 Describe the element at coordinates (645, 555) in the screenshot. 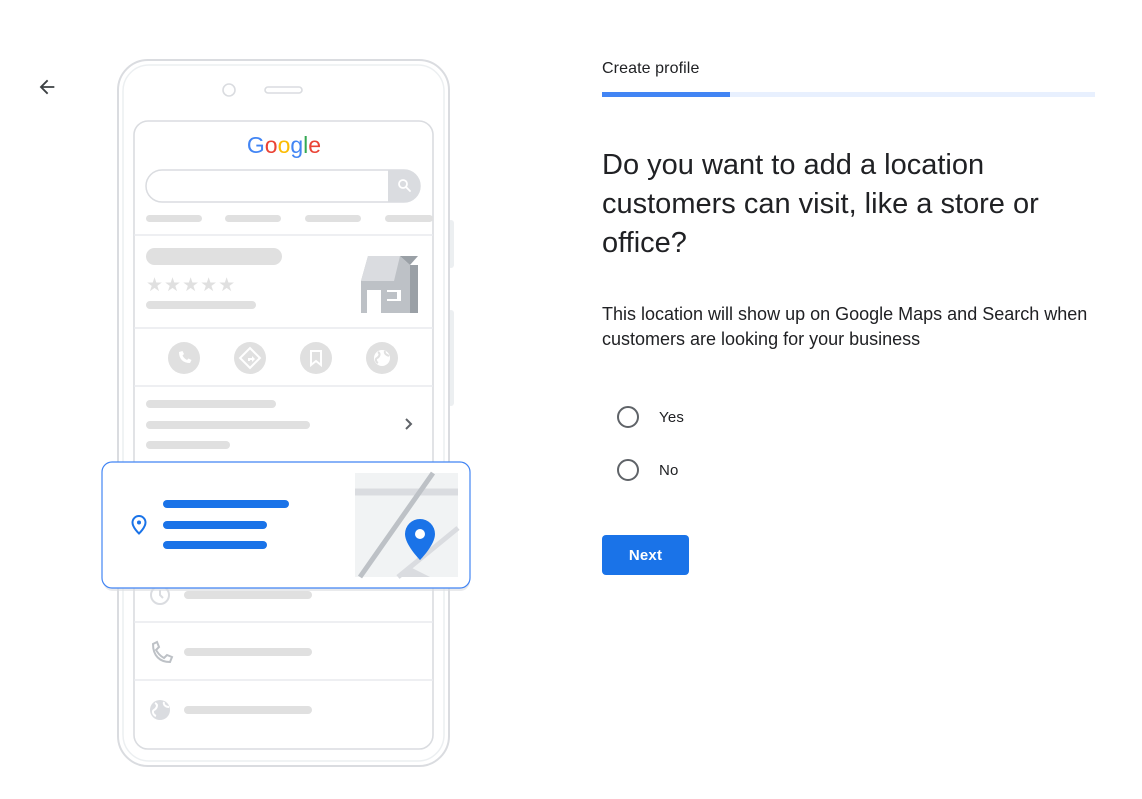

I see `next-button: Next` at that location.